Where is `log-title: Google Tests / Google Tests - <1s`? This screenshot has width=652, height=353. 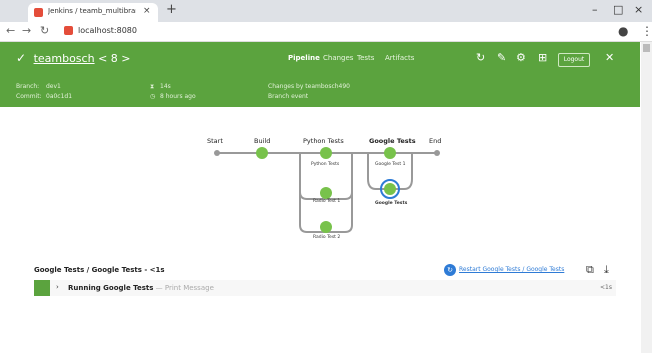 log-title: Google Tests / Google Tests - <1s is located at coordinates (99, 270).